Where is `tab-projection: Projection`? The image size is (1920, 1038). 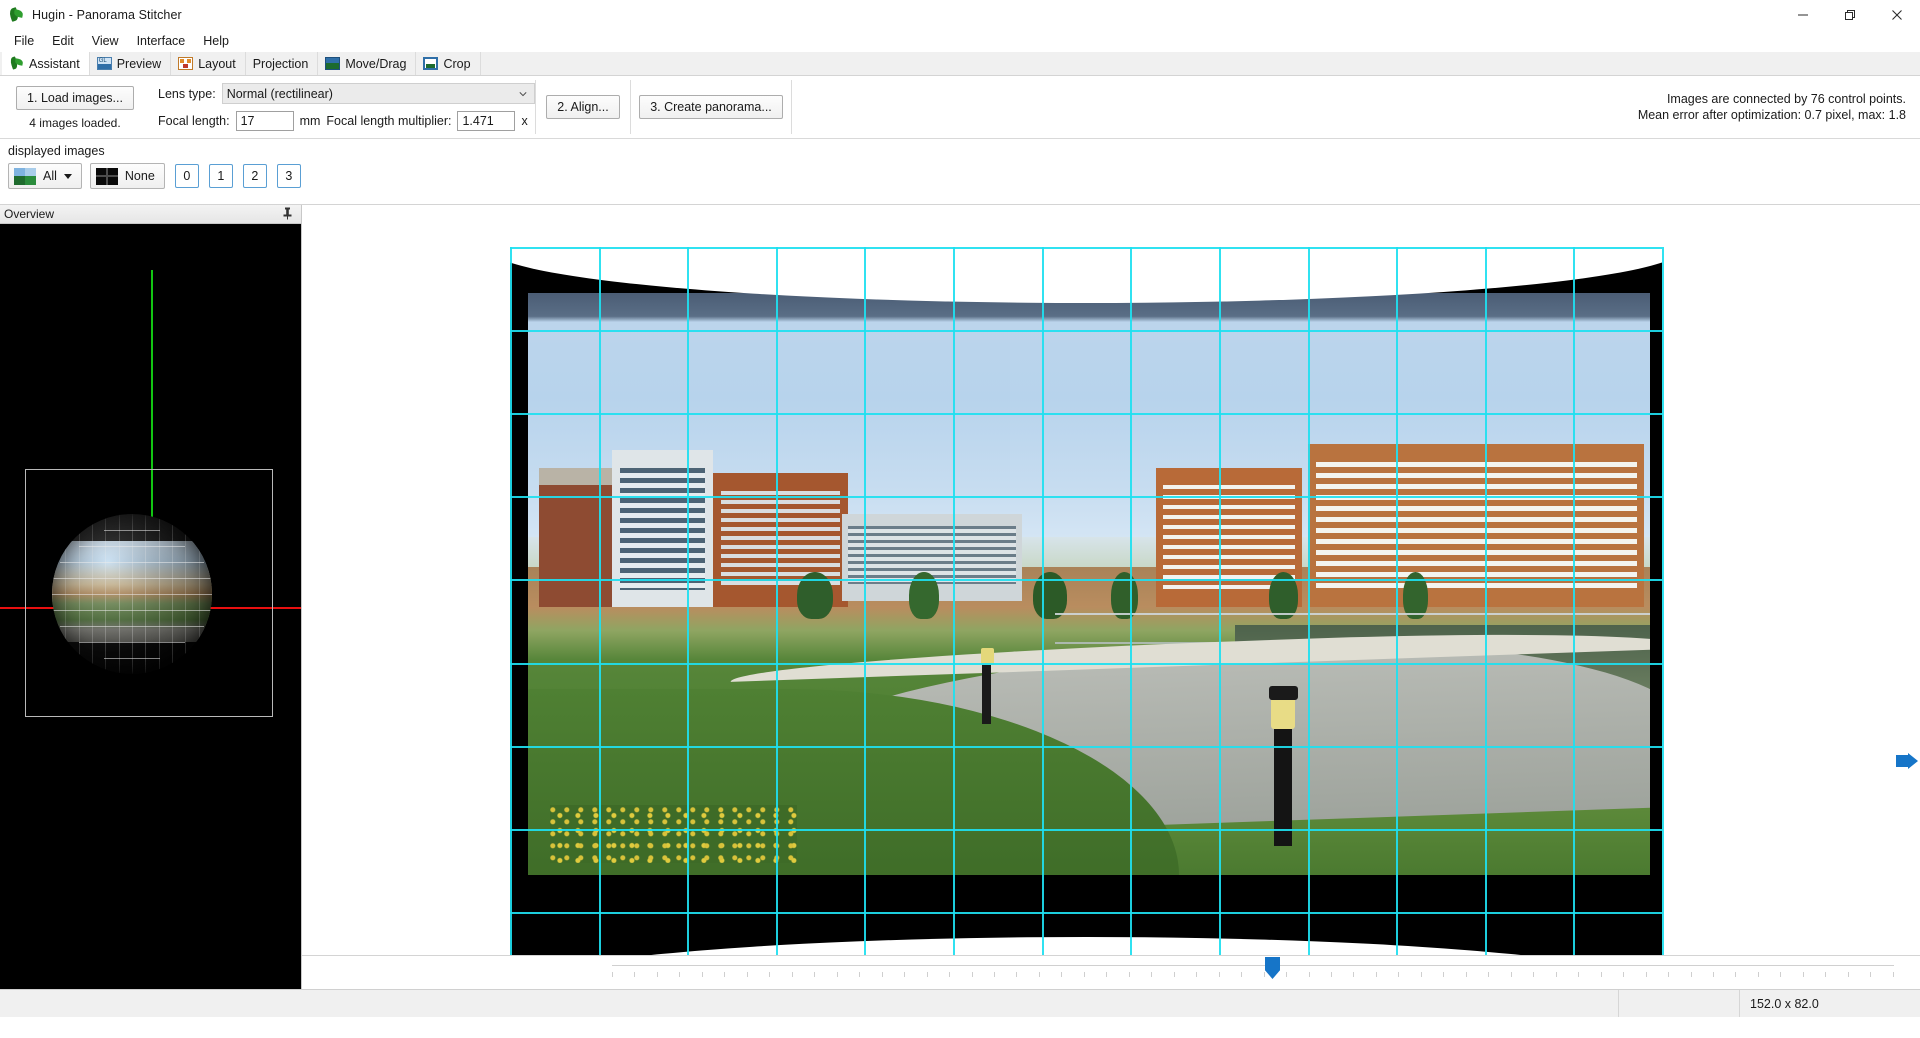 tab-projection: Projection is located at coordinates (282, 63).